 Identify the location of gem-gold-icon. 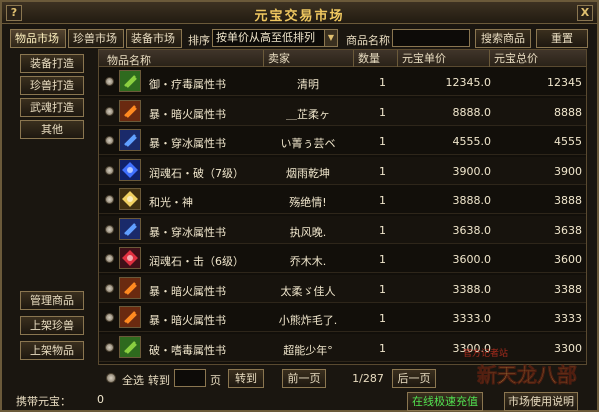
(130, 199).